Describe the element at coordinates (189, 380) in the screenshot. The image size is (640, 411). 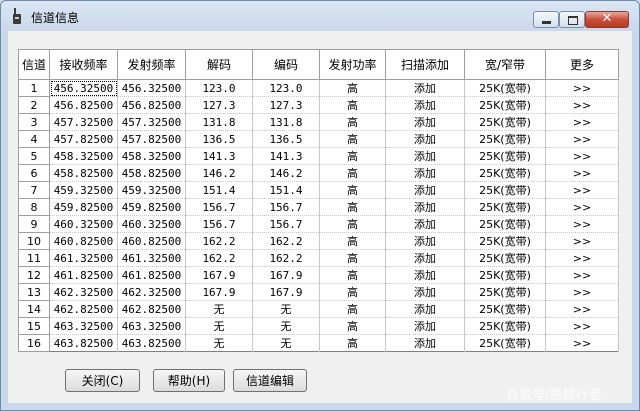
I see `help-button: 帮助(H)` at that location.